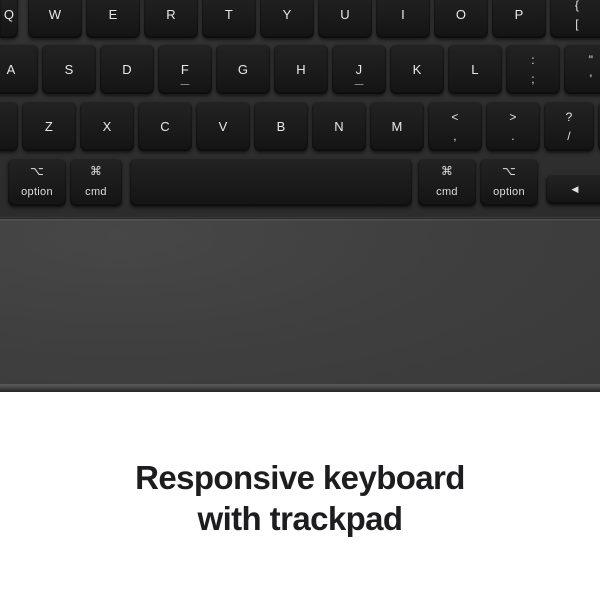 Image resolution: width=600 pixels, height=600 pixels. I want to click on key-cmd-right: ⌘ cmd, so click(447, 182).